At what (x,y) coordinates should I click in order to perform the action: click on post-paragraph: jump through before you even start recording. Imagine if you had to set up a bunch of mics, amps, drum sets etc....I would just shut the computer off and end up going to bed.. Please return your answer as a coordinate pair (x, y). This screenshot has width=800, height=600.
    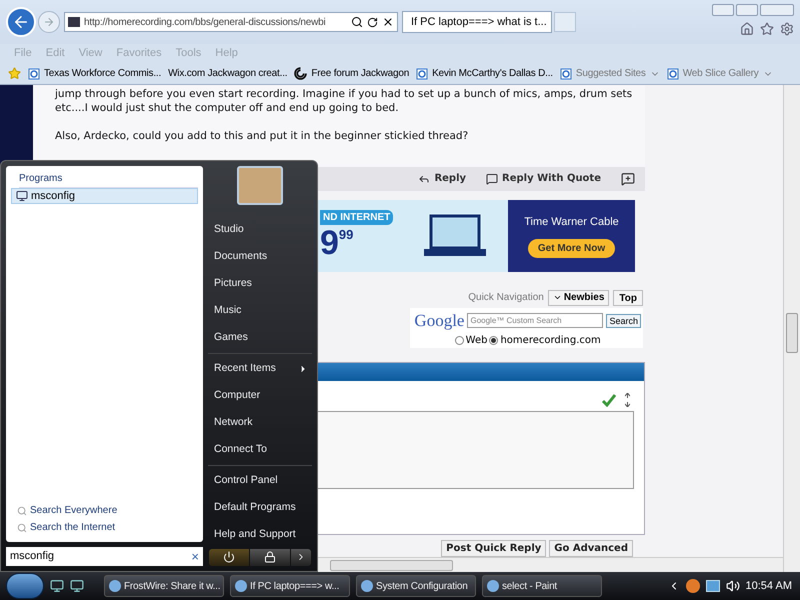
    Looking at the image, I should click on (344, 101).